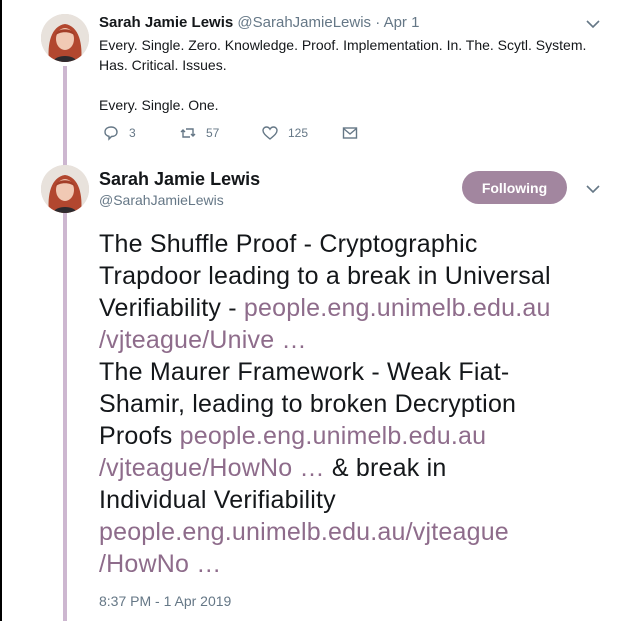 Image resolution: width=641 pixels, height=621 pixels. What do you see at coordinates (65, 343) in the screenshot?
I see `thread-connector-line` at bounding box center [65, 343].